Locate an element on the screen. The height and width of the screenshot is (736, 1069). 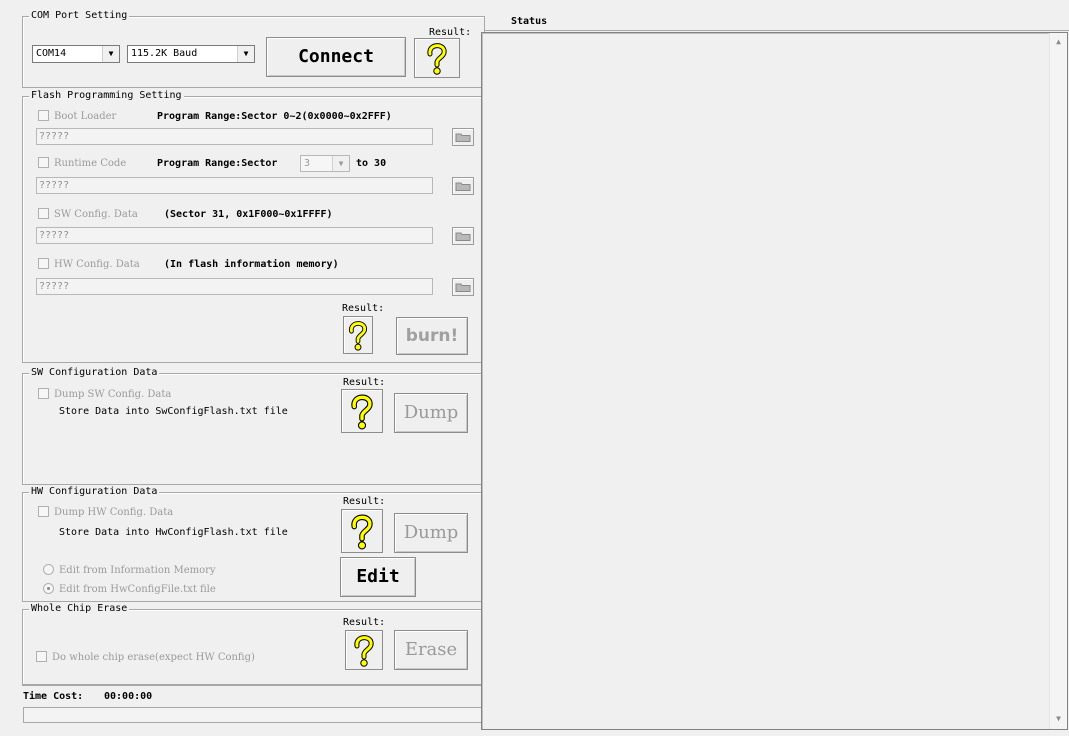
connect-result-icon is located at coordinates (437, 58).